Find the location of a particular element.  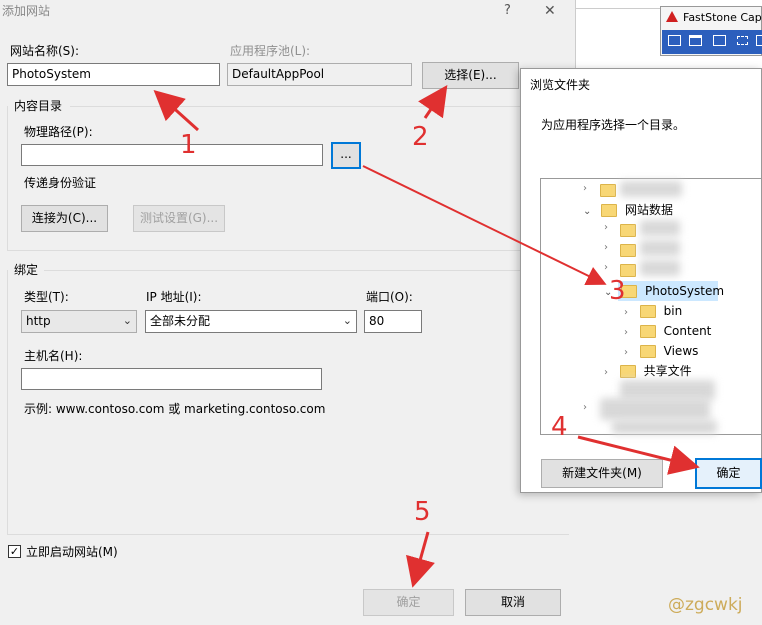

ip-select: 全部未分配 ⌄ is located at coordinates (251, 321).